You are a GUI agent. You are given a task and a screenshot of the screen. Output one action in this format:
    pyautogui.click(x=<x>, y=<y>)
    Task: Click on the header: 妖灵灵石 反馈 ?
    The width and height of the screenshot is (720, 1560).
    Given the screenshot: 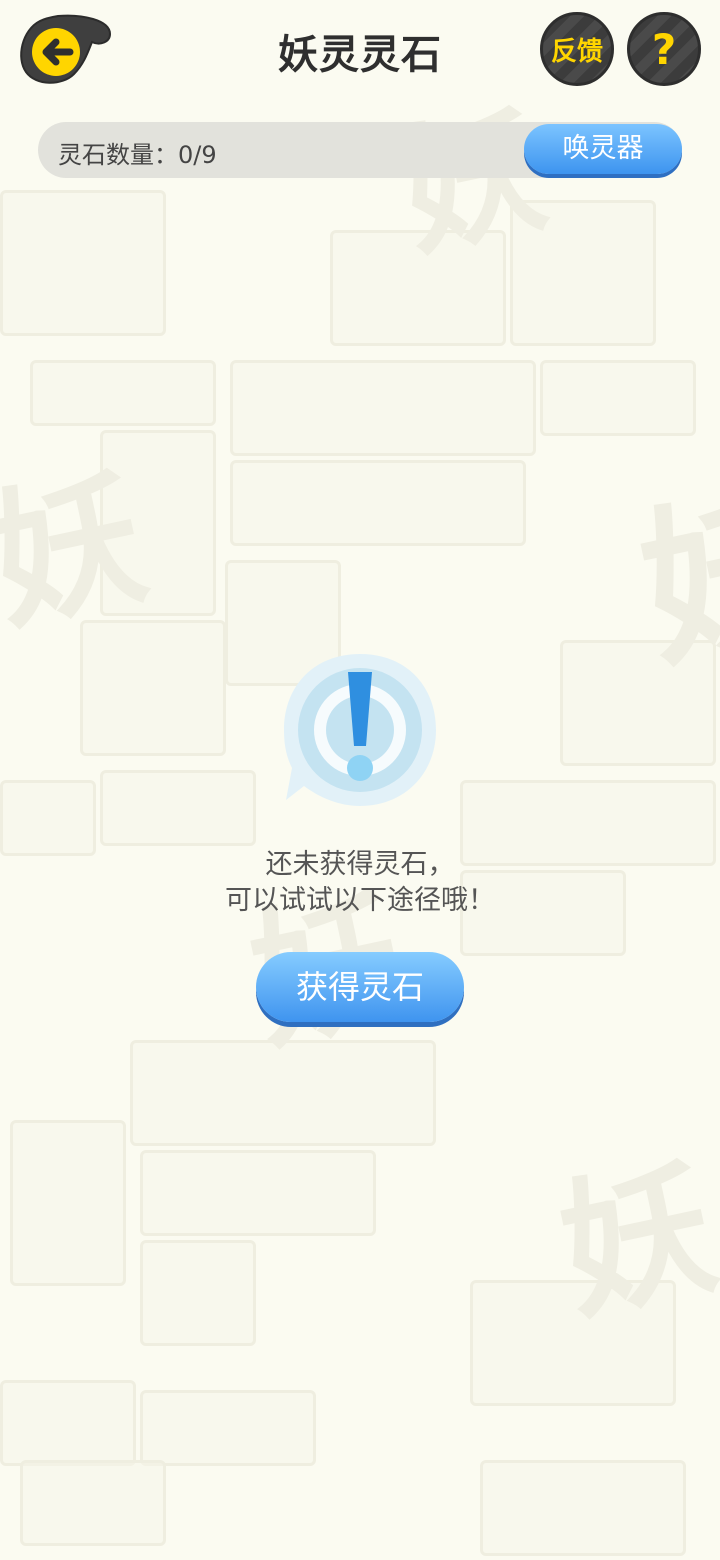 What is the action you would take?
    pyautogui.click(x=360, y=50)
    